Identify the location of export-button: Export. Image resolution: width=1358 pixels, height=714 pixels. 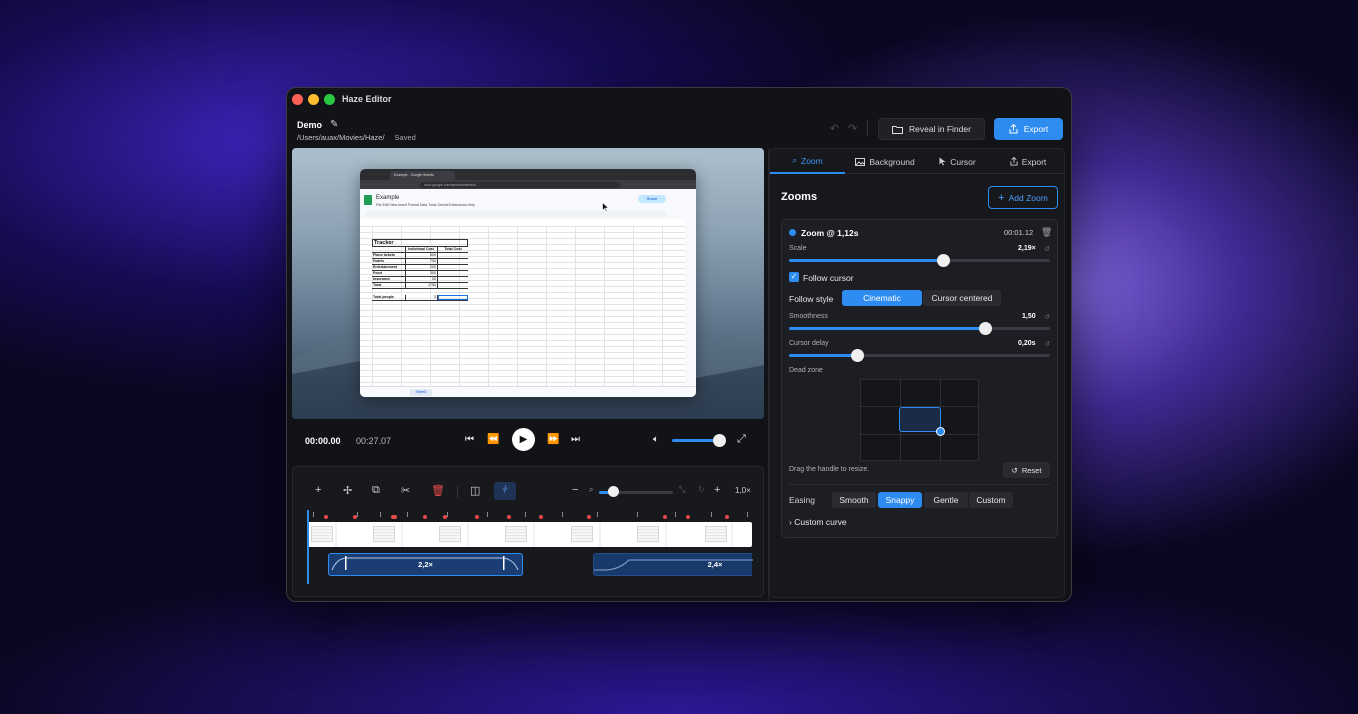
(1028, 129).